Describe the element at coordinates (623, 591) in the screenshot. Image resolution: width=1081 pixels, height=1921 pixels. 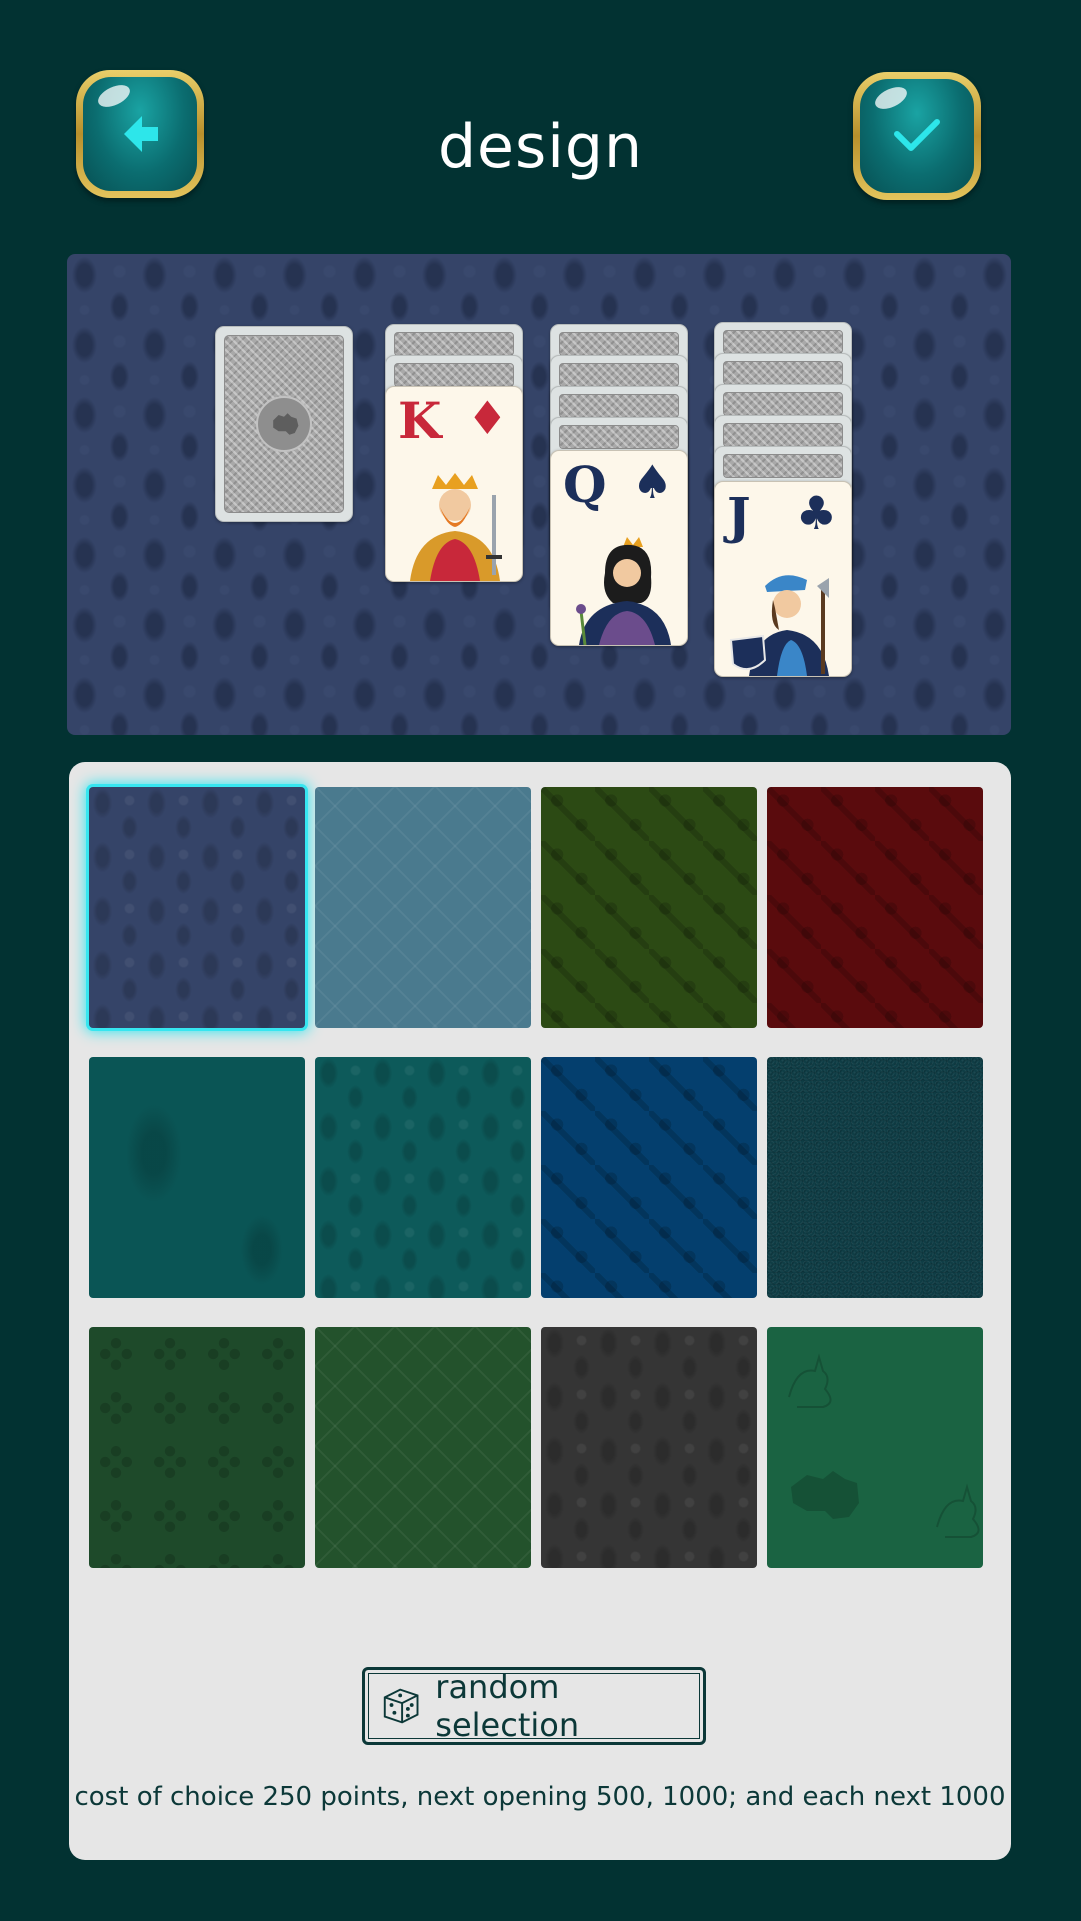
I see `queen-figure-icon` at that location.